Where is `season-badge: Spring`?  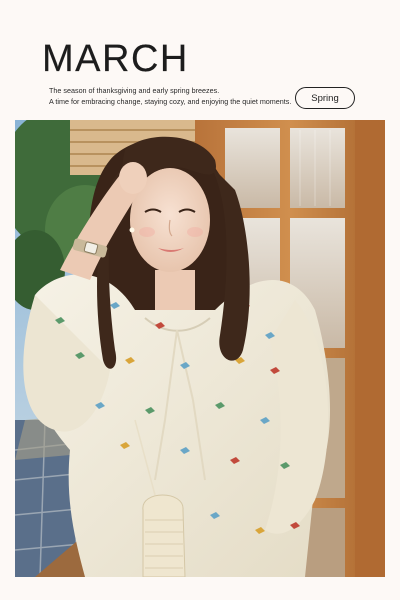 season-badge: Spring is located at coordinates (325, 98).